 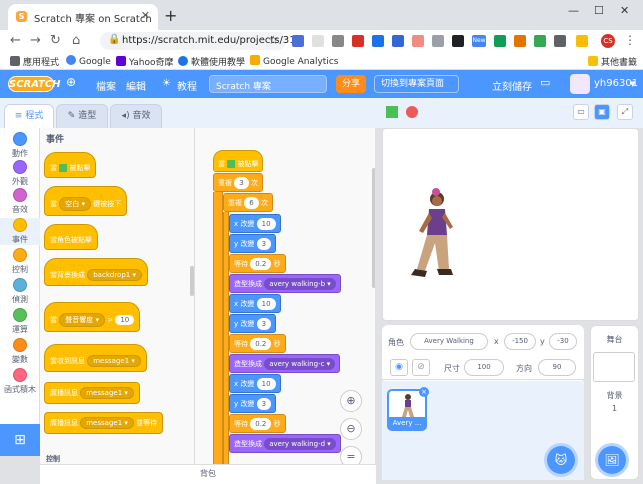 What do you see at coordinates (20, 381) in the screenshot?
I see `category-my-blocks: 函式積木` at bounding box center [20, 381].